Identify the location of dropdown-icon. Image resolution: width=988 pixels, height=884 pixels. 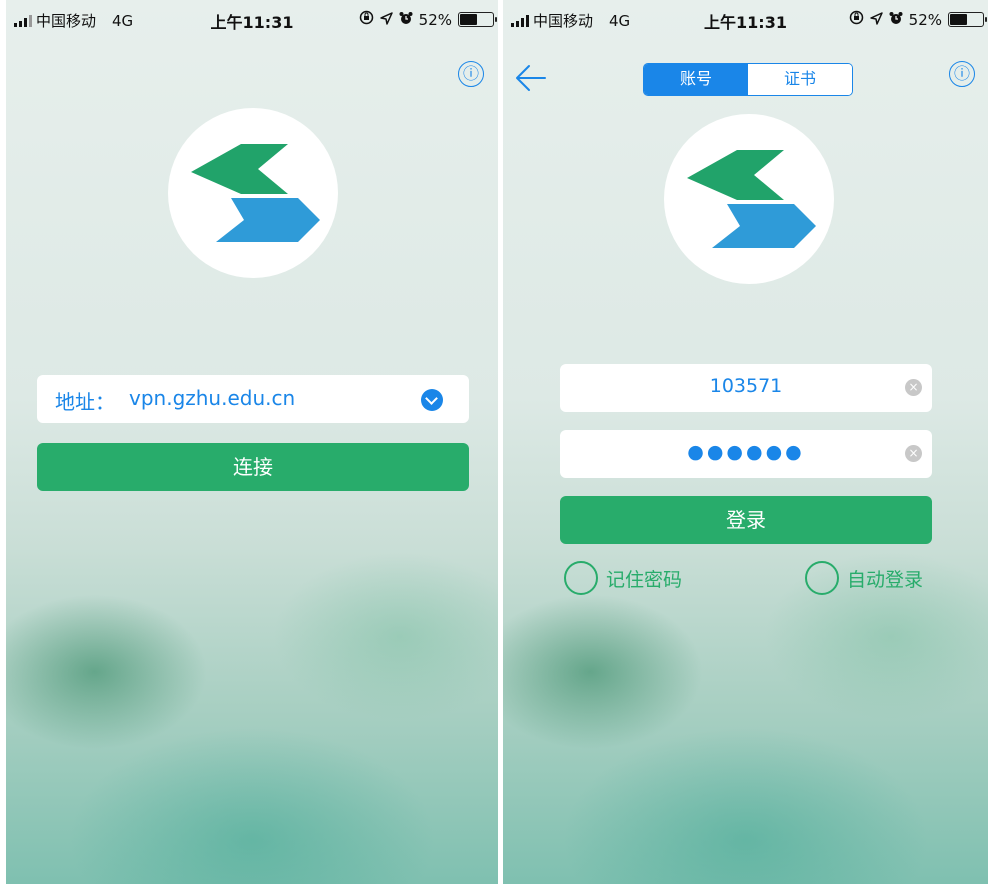
(432, 400).